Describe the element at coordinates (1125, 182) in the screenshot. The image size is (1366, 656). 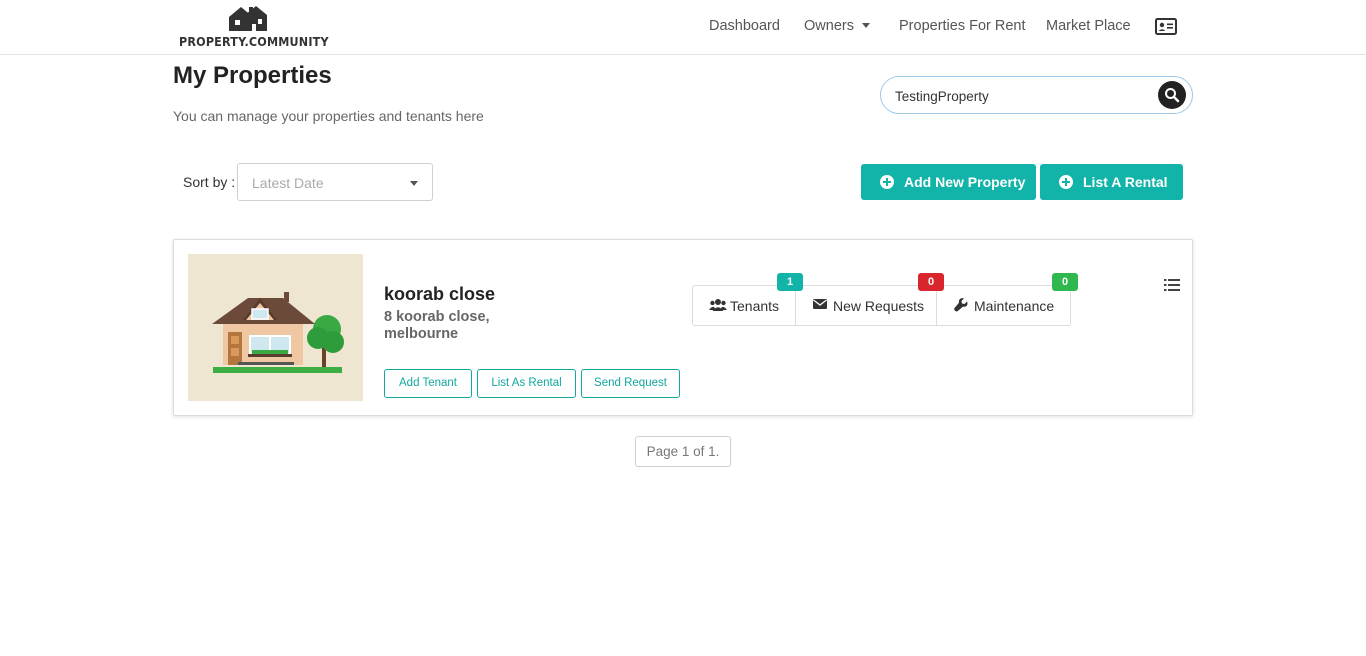
I see `list-a-rental-label: List A Rental` at that location.